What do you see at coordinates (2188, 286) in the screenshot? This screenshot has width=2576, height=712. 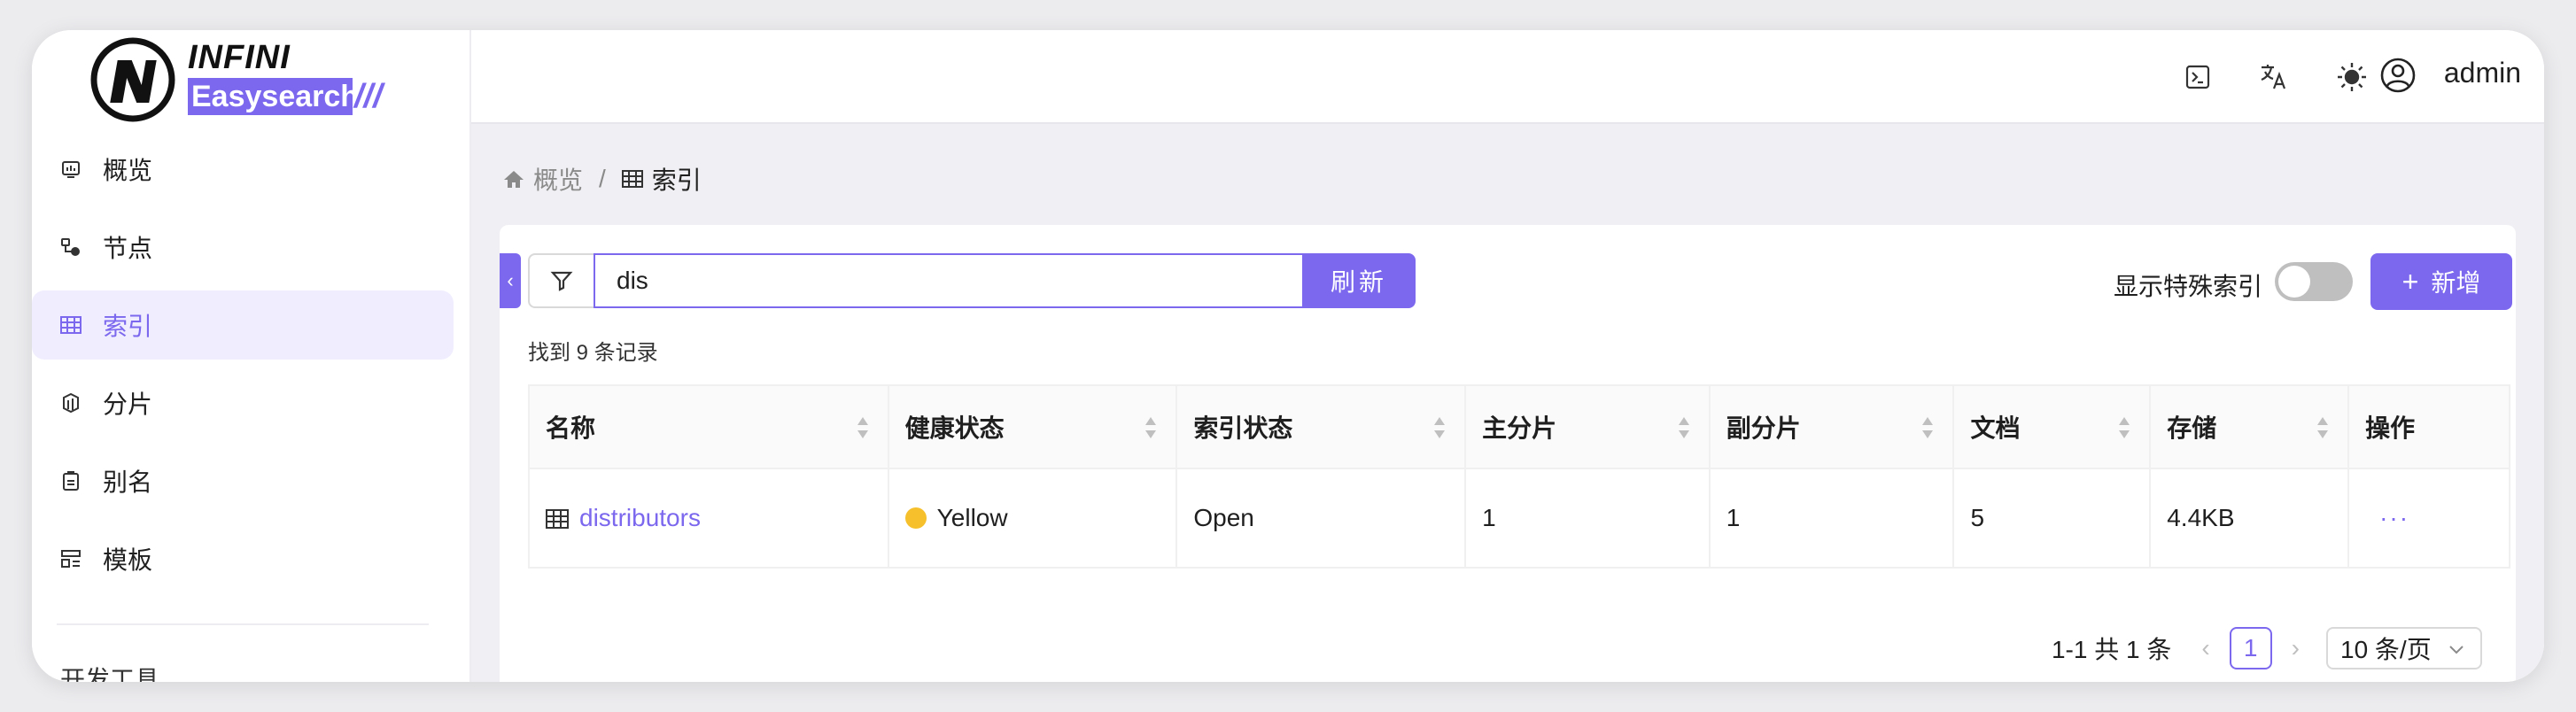 I see `special-index-label: 显示特殊索引` at bounding box center [2188, 286].